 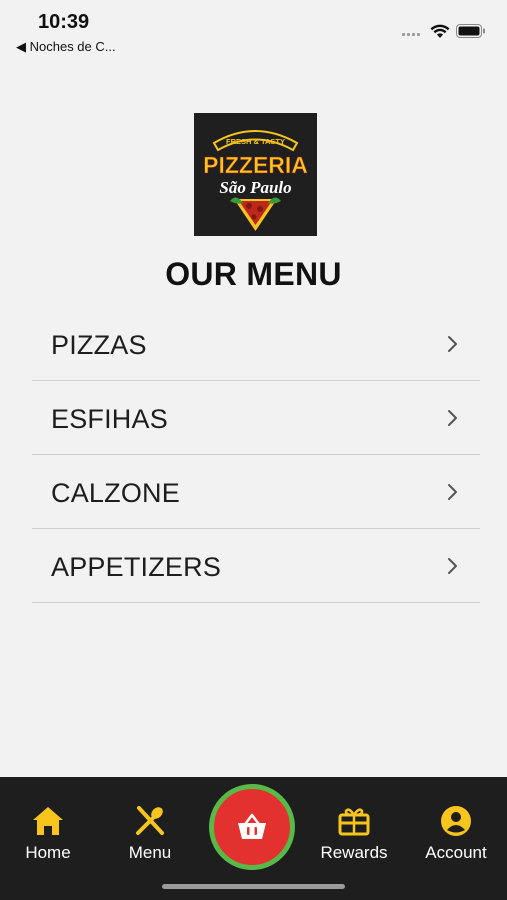 I want to click on tab-account: Account, so click(x=456, y=827).